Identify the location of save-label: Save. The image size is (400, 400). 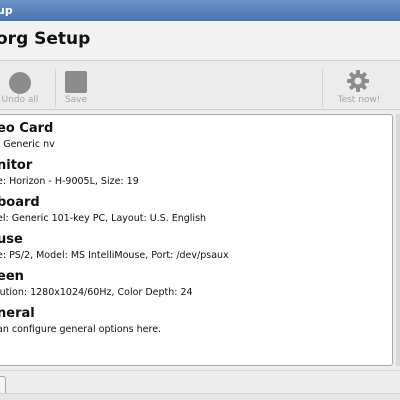
(76, 100).